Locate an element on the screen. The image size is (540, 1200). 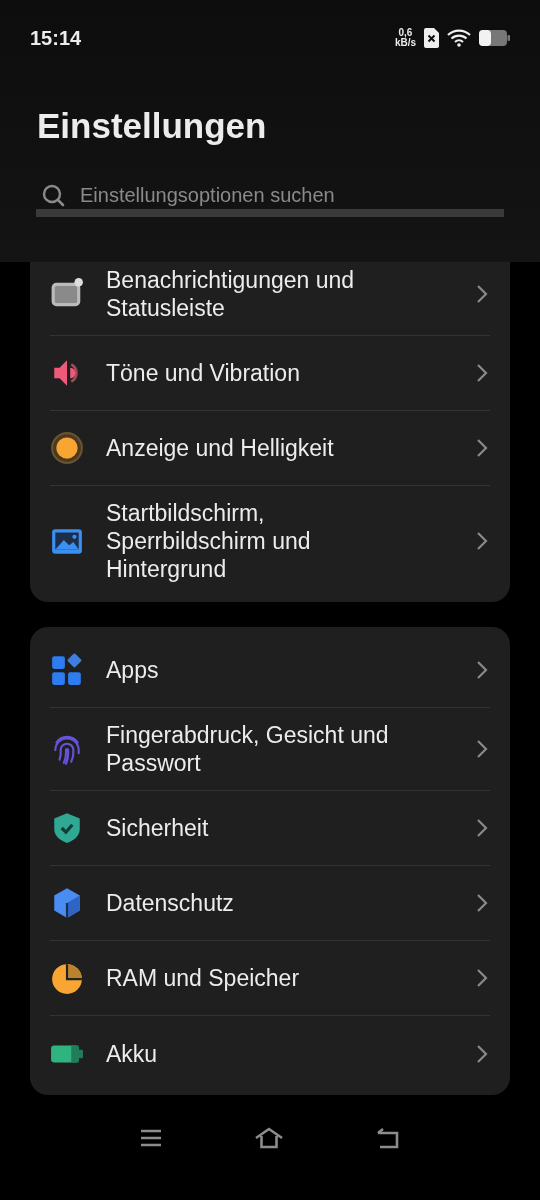
item-label: Sicherheit is located at coordinates (158, 828).